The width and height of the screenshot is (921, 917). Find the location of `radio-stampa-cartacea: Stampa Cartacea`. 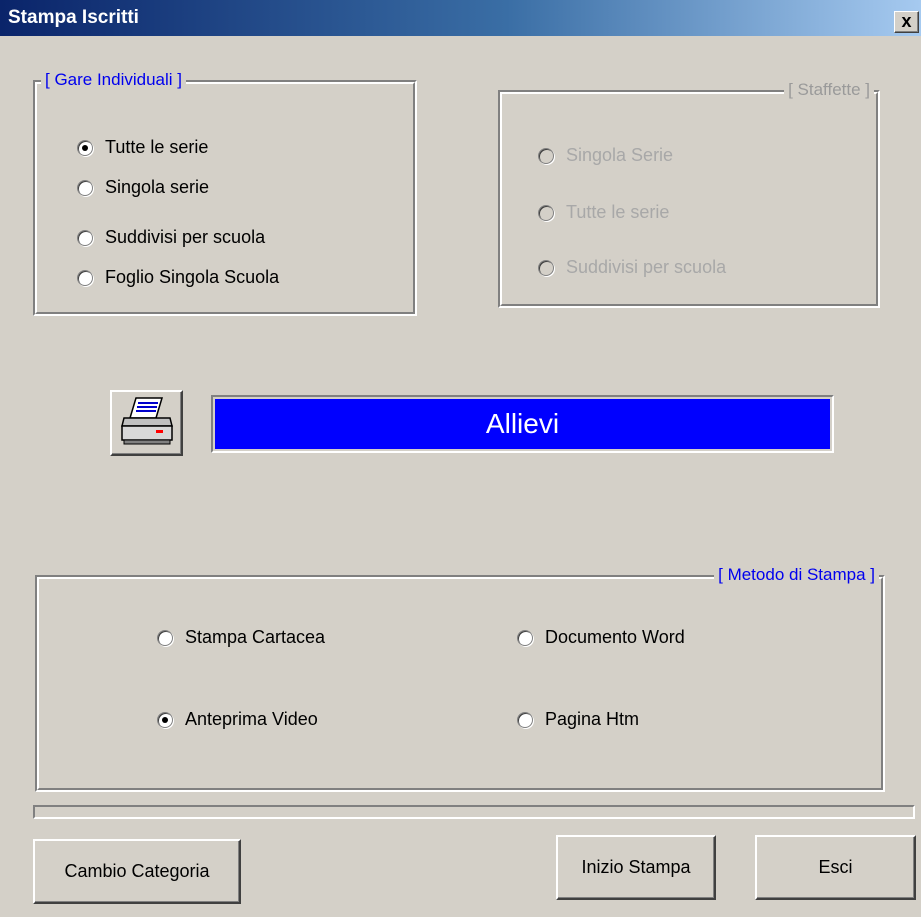

radio-stampa-cartacea: Stampa Cartacea is located at coordinates (241, 637).